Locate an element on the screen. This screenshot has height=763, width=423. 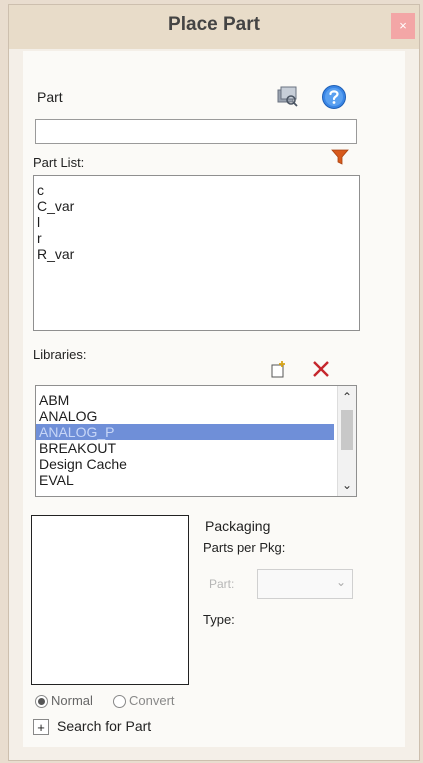
packaging-title: Packaging is located at coordinates (238, 526).